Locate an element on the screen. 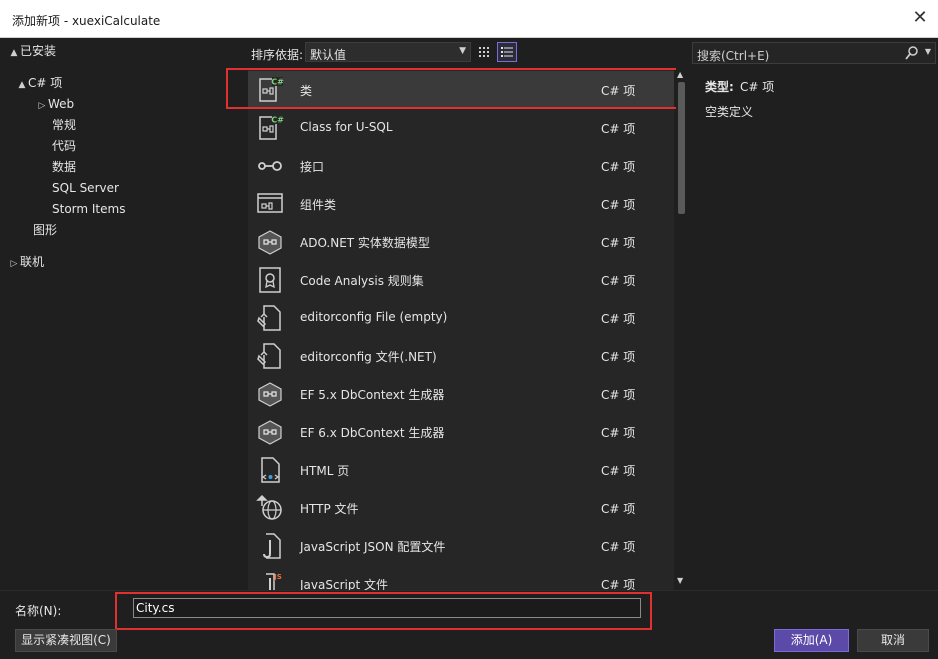 The image size is (938, 659). name-label: 名称(N): is located at coordinates (38, 611).